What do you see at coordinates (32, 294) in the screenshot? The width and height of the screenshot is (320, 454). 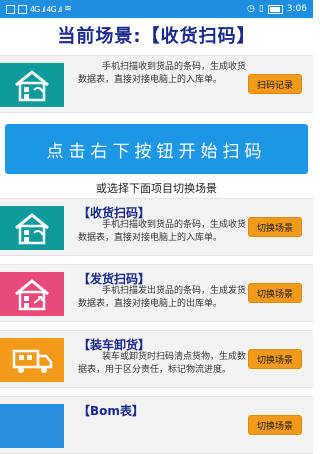 I see `house-ship-icon` at bounding box center [32, 294].